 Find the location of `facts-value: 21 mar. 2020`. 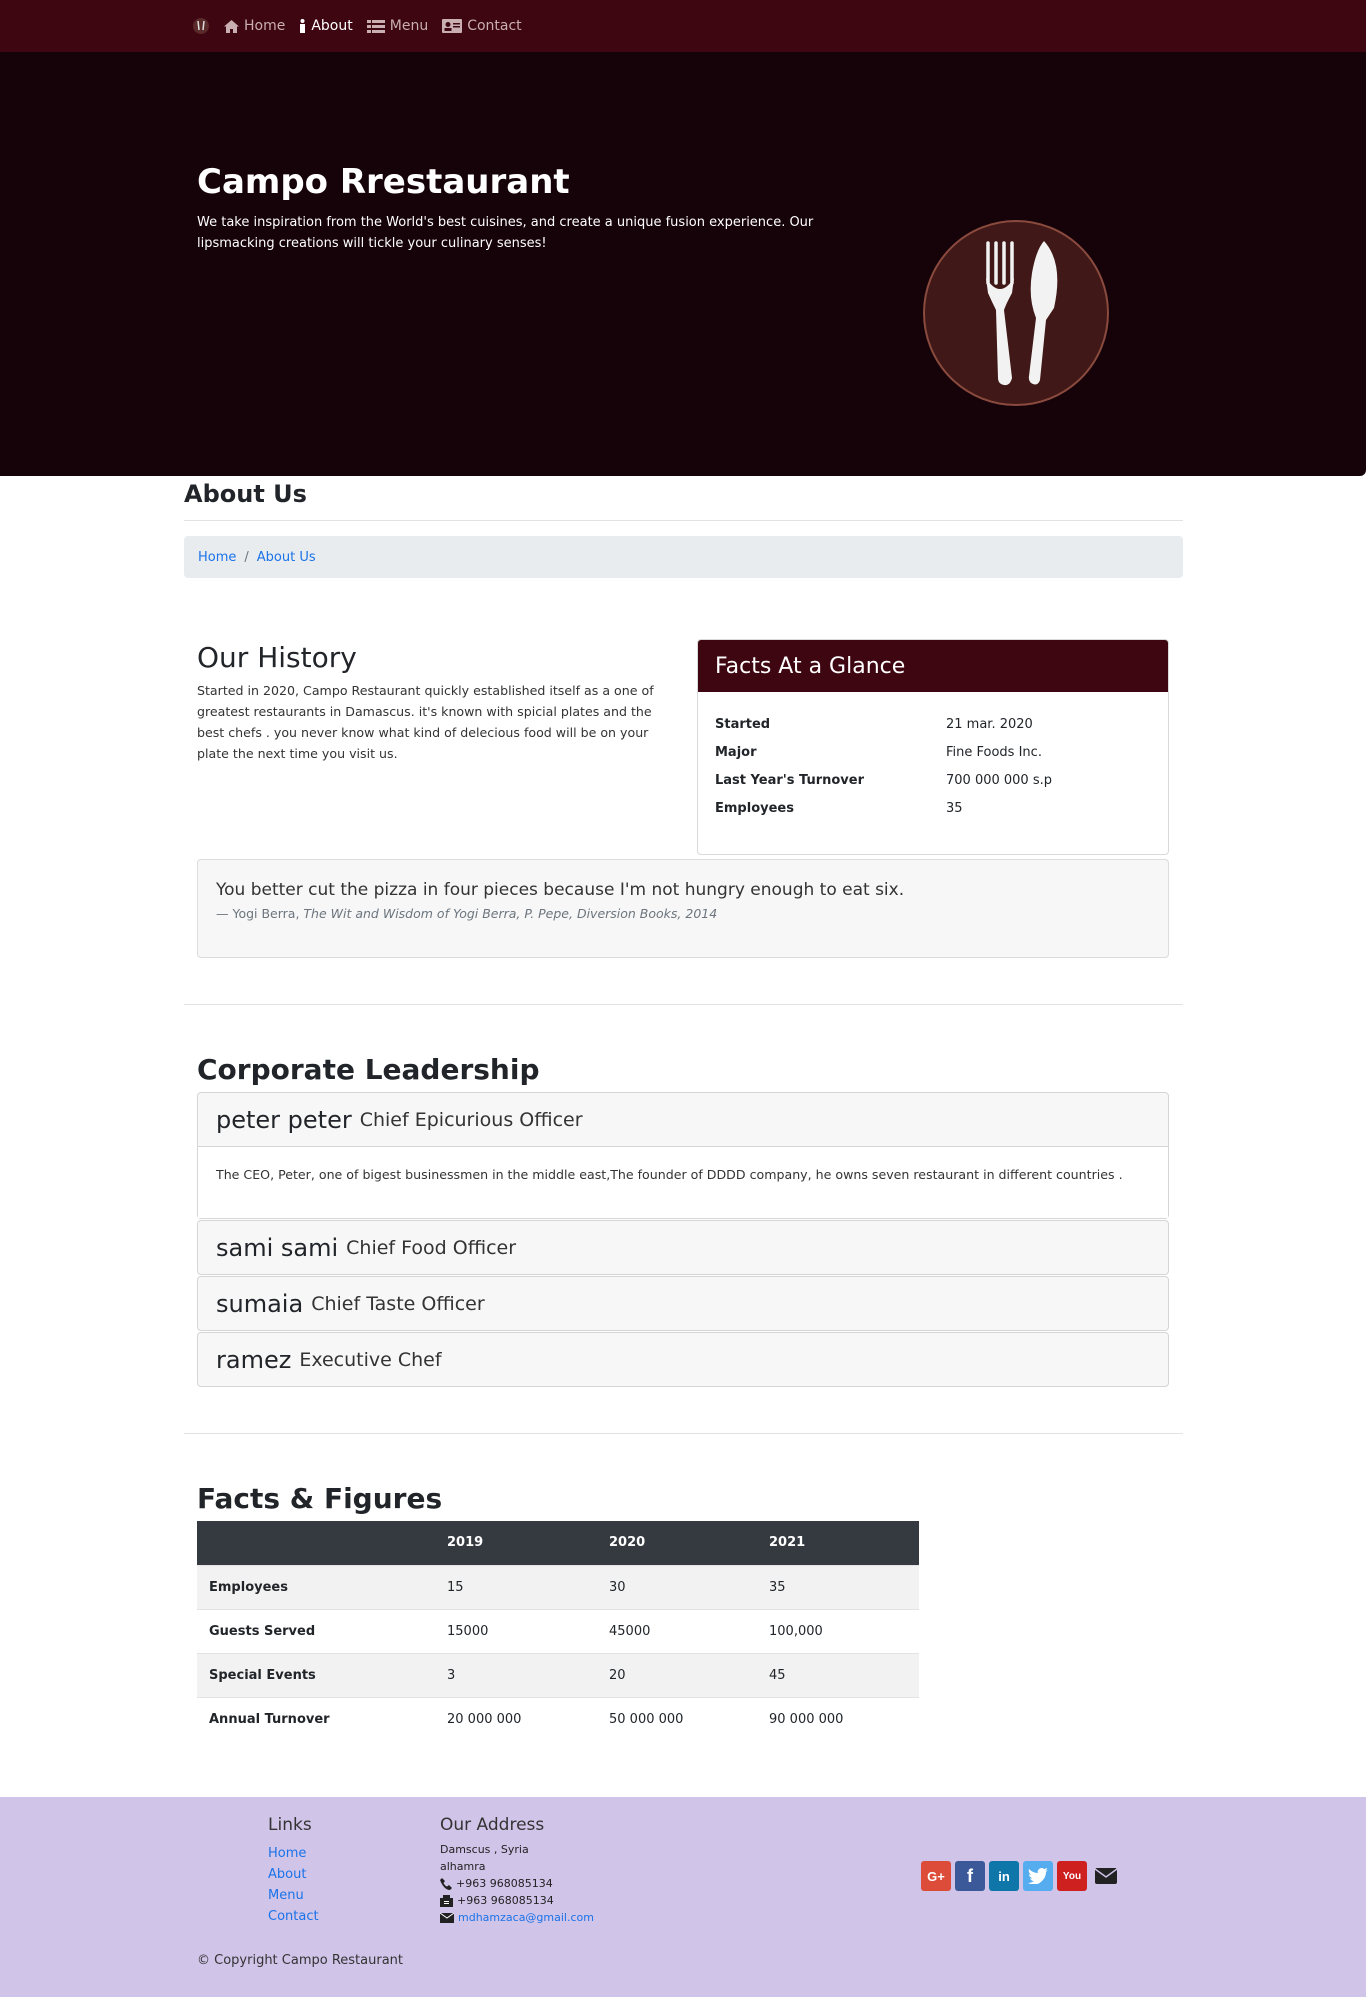

facts-value: 21 mar. 2020 is located at coordinates (989, 724).